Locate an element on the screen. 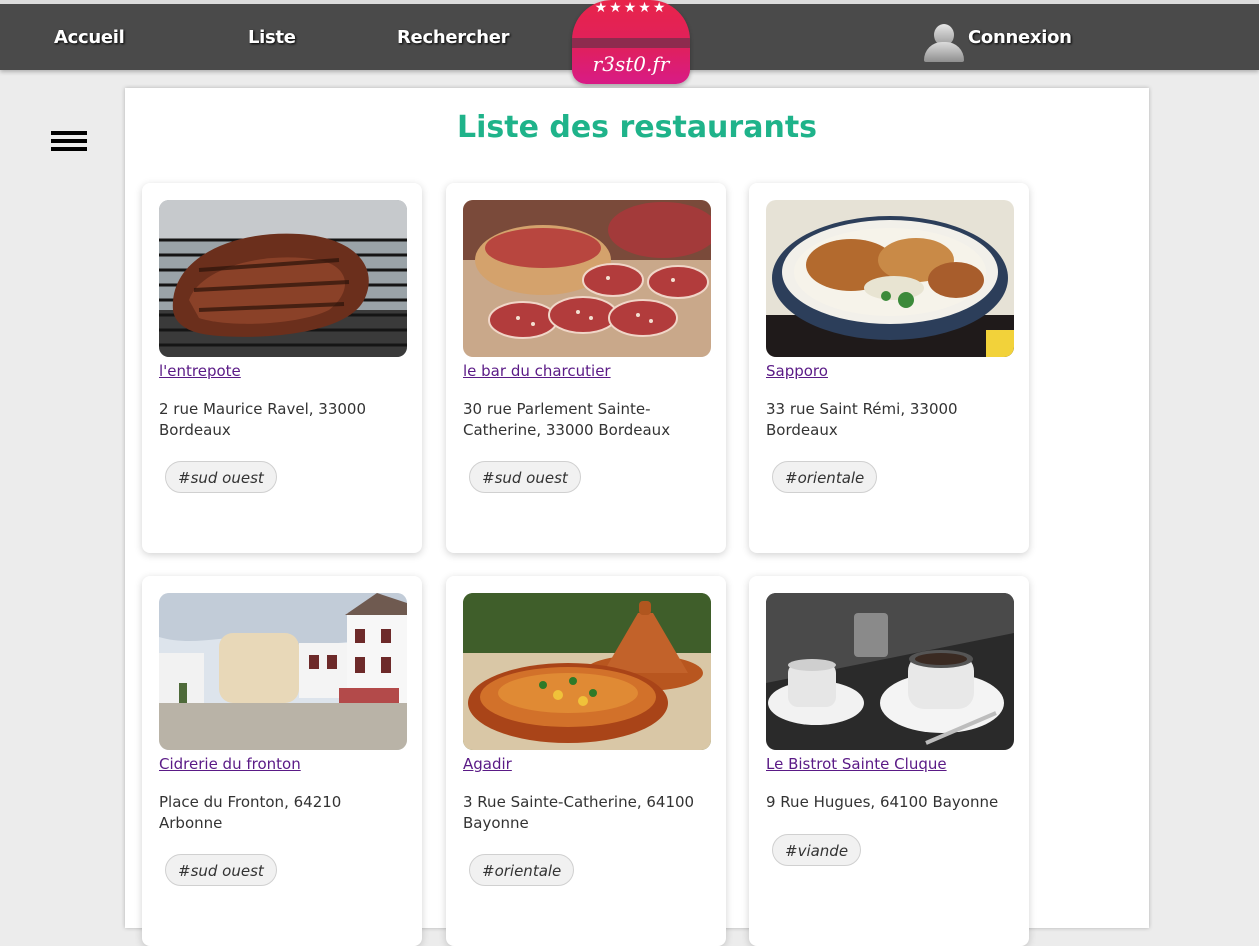 This screenshot has width=1259, height=946. restaurant-address: Place du Fronton, 64210 Arbonne is located at coordinates (250, 812).